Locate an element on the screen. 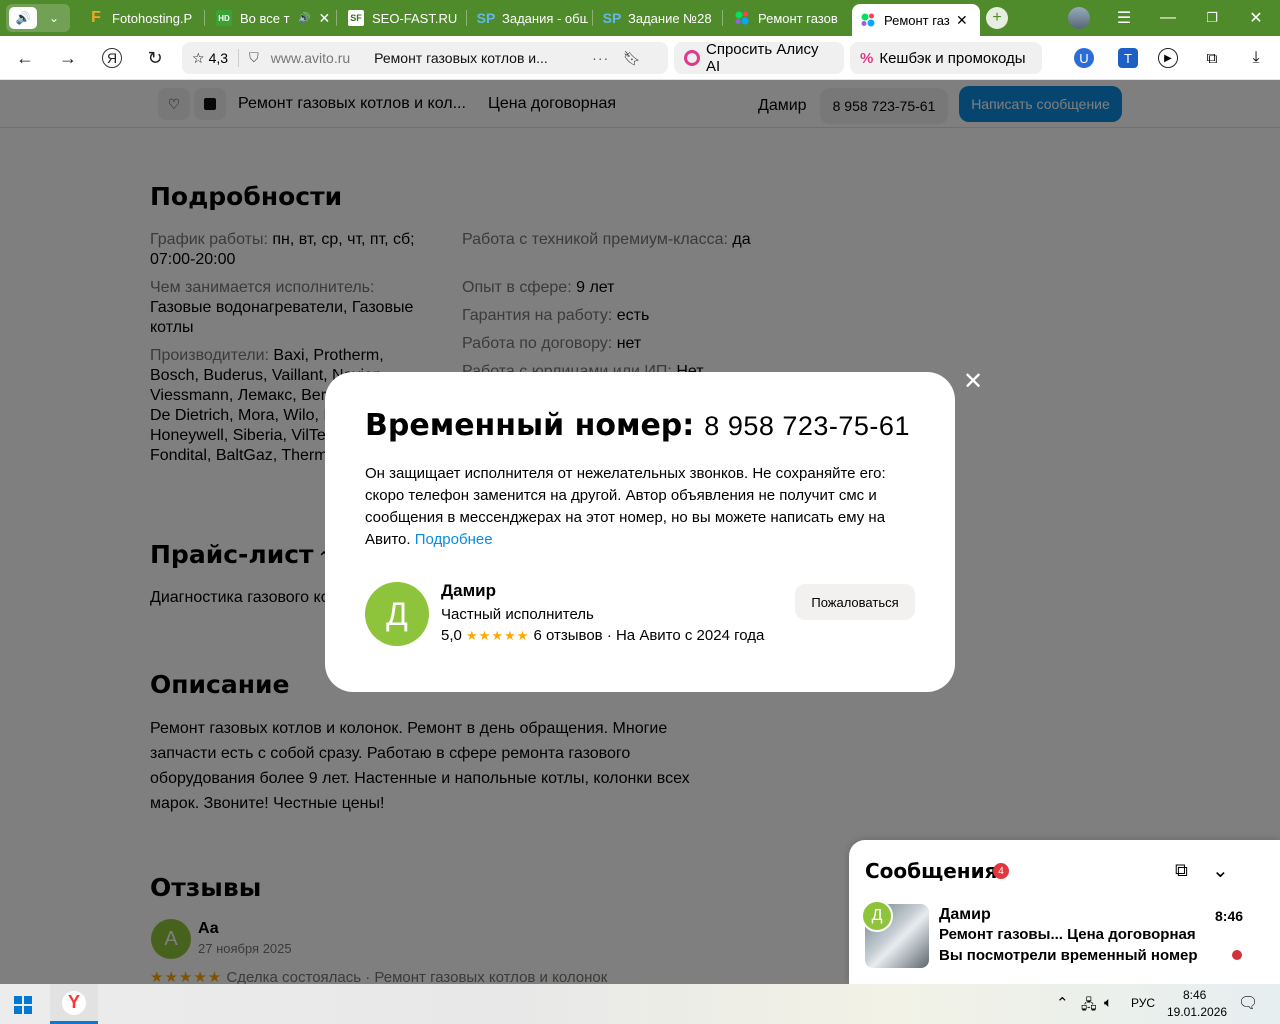  speaker-icon: 🔊 is located at coordinates (304, 18).